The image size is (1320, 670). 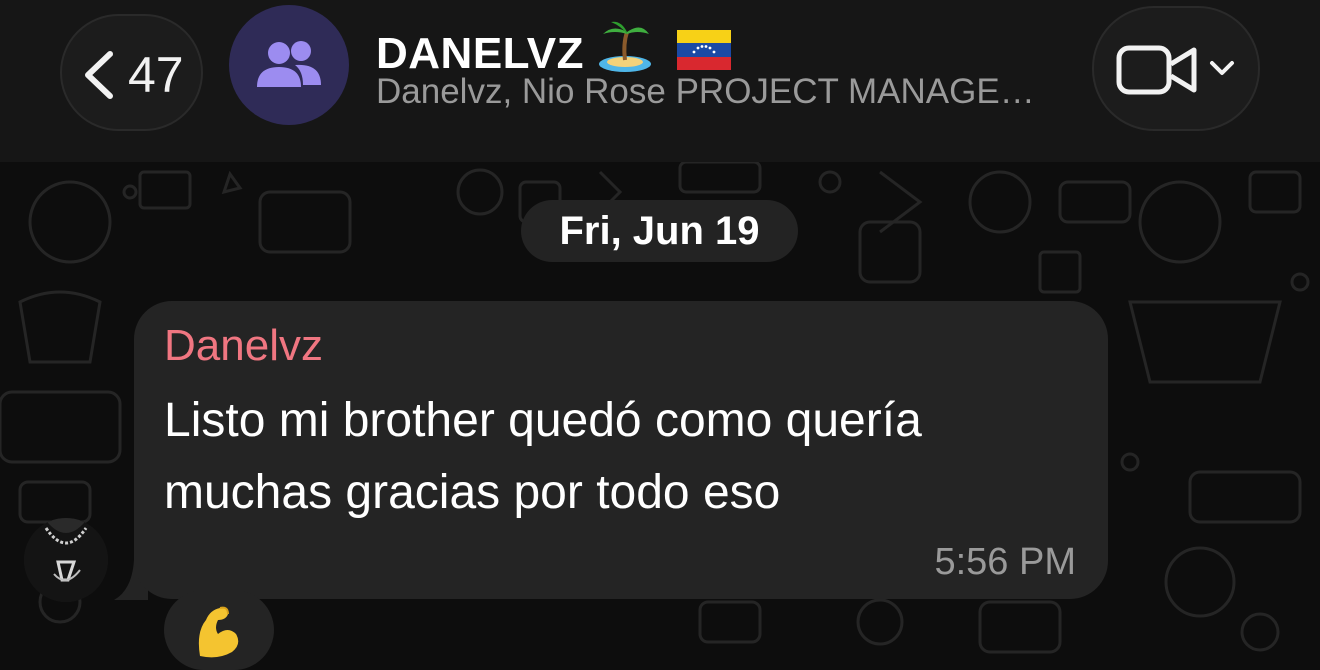 I want to click on video-call-button, so click(x=1176, y=68).